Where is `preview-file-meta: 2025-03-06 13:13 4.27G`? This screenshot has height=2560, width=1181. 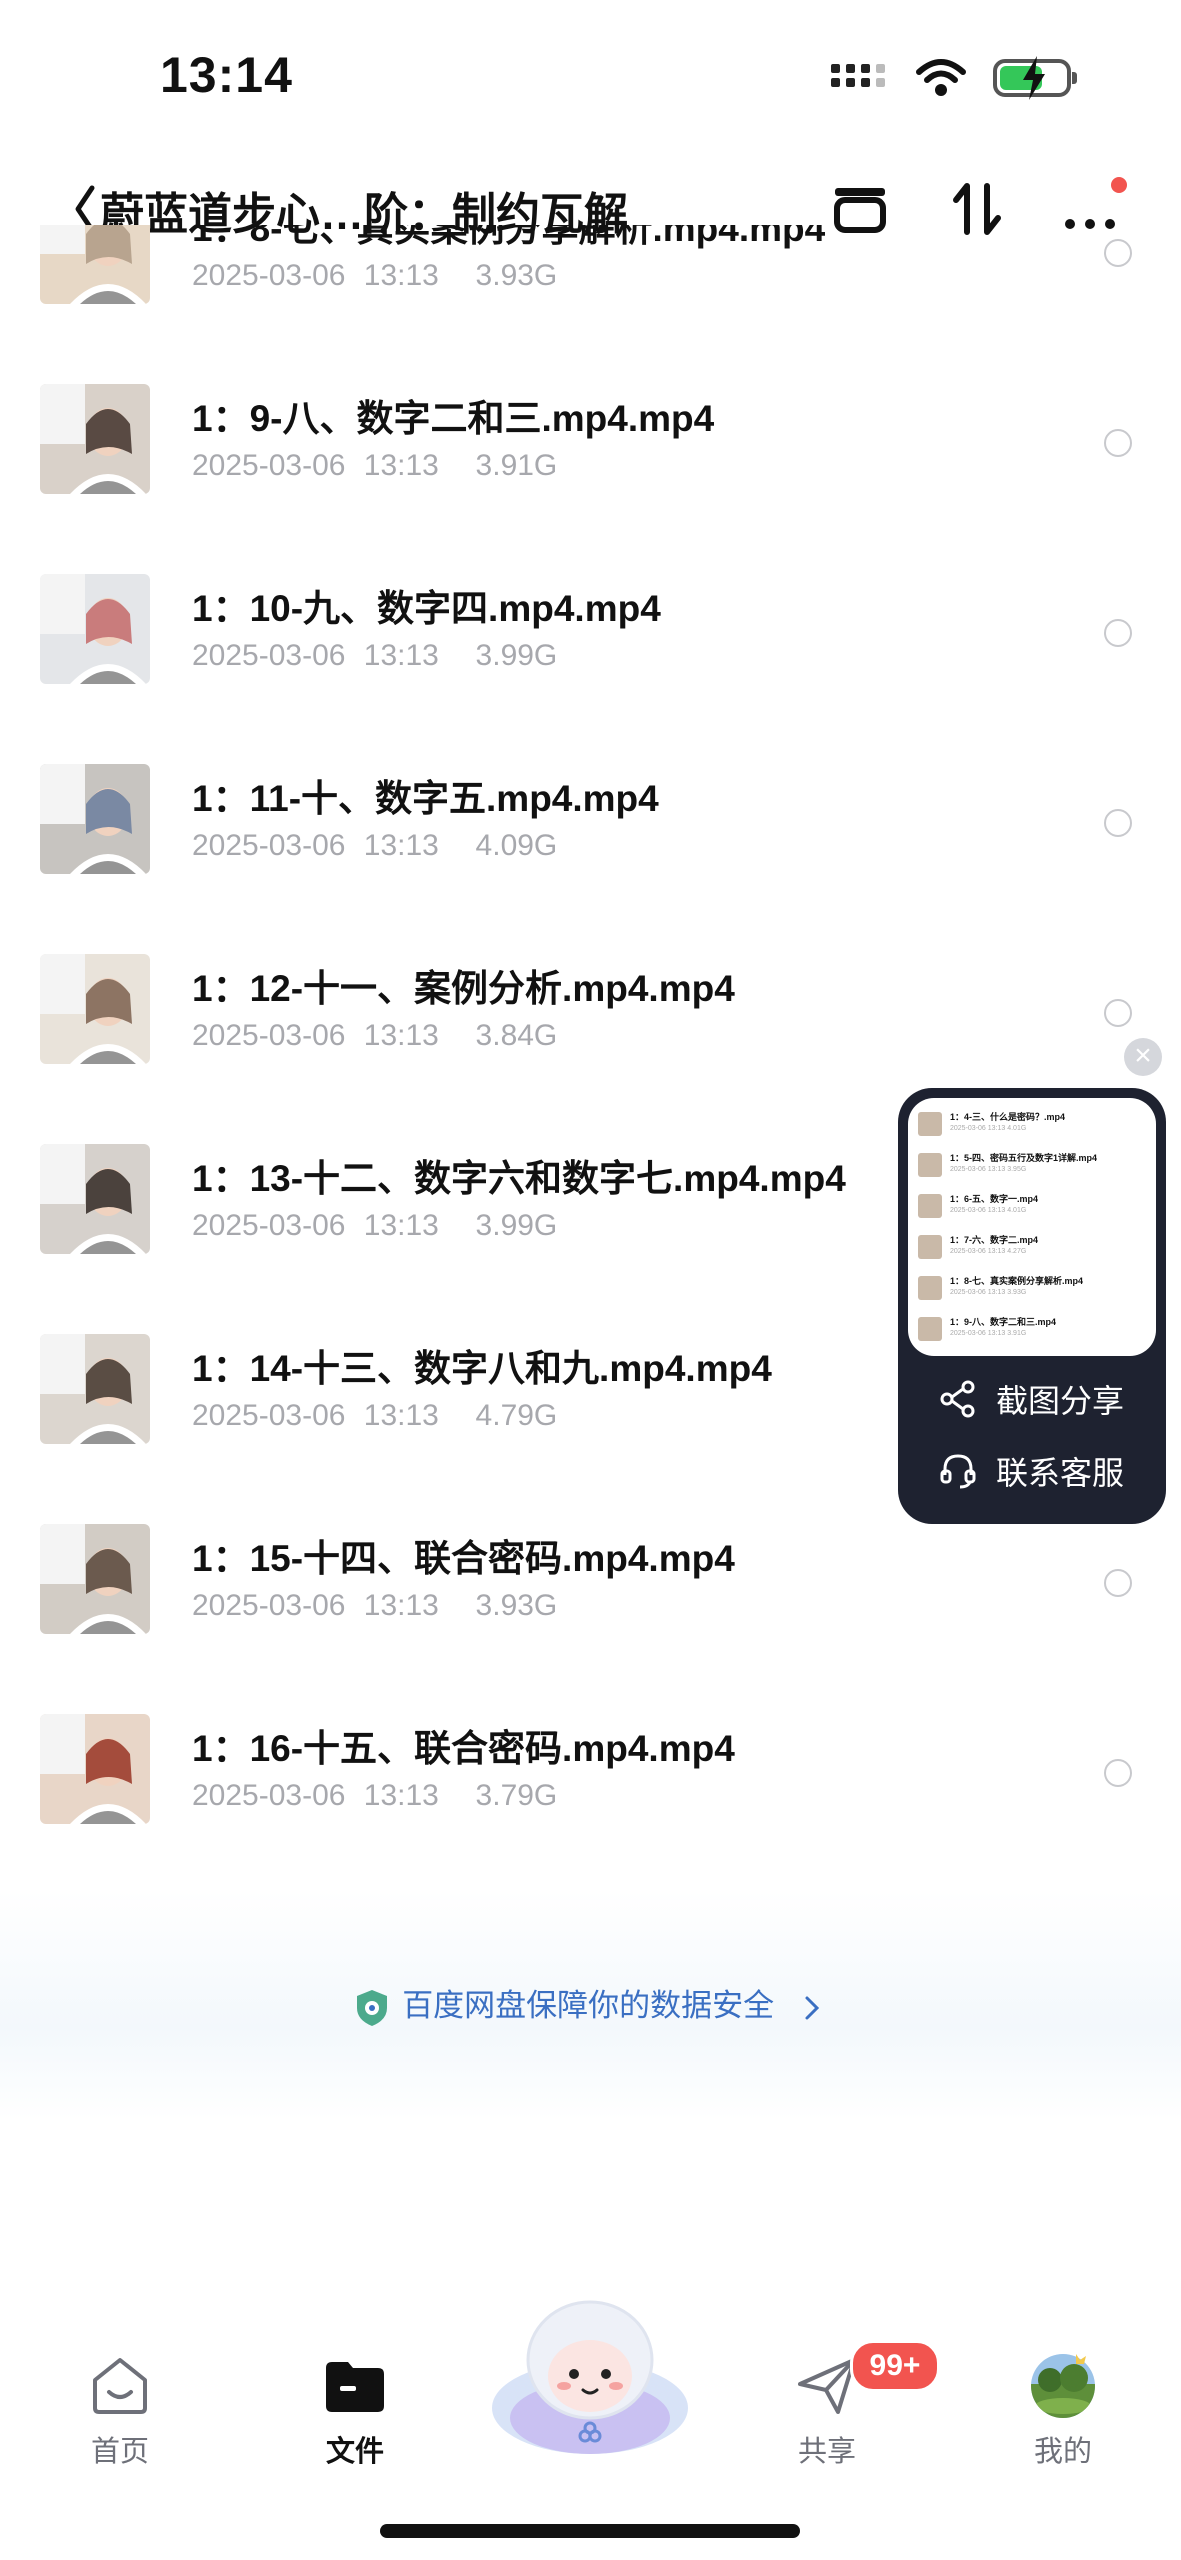
preview-file-meta: 2025-03-06 13:13 4.27G is located at coordinates (988, 1251).